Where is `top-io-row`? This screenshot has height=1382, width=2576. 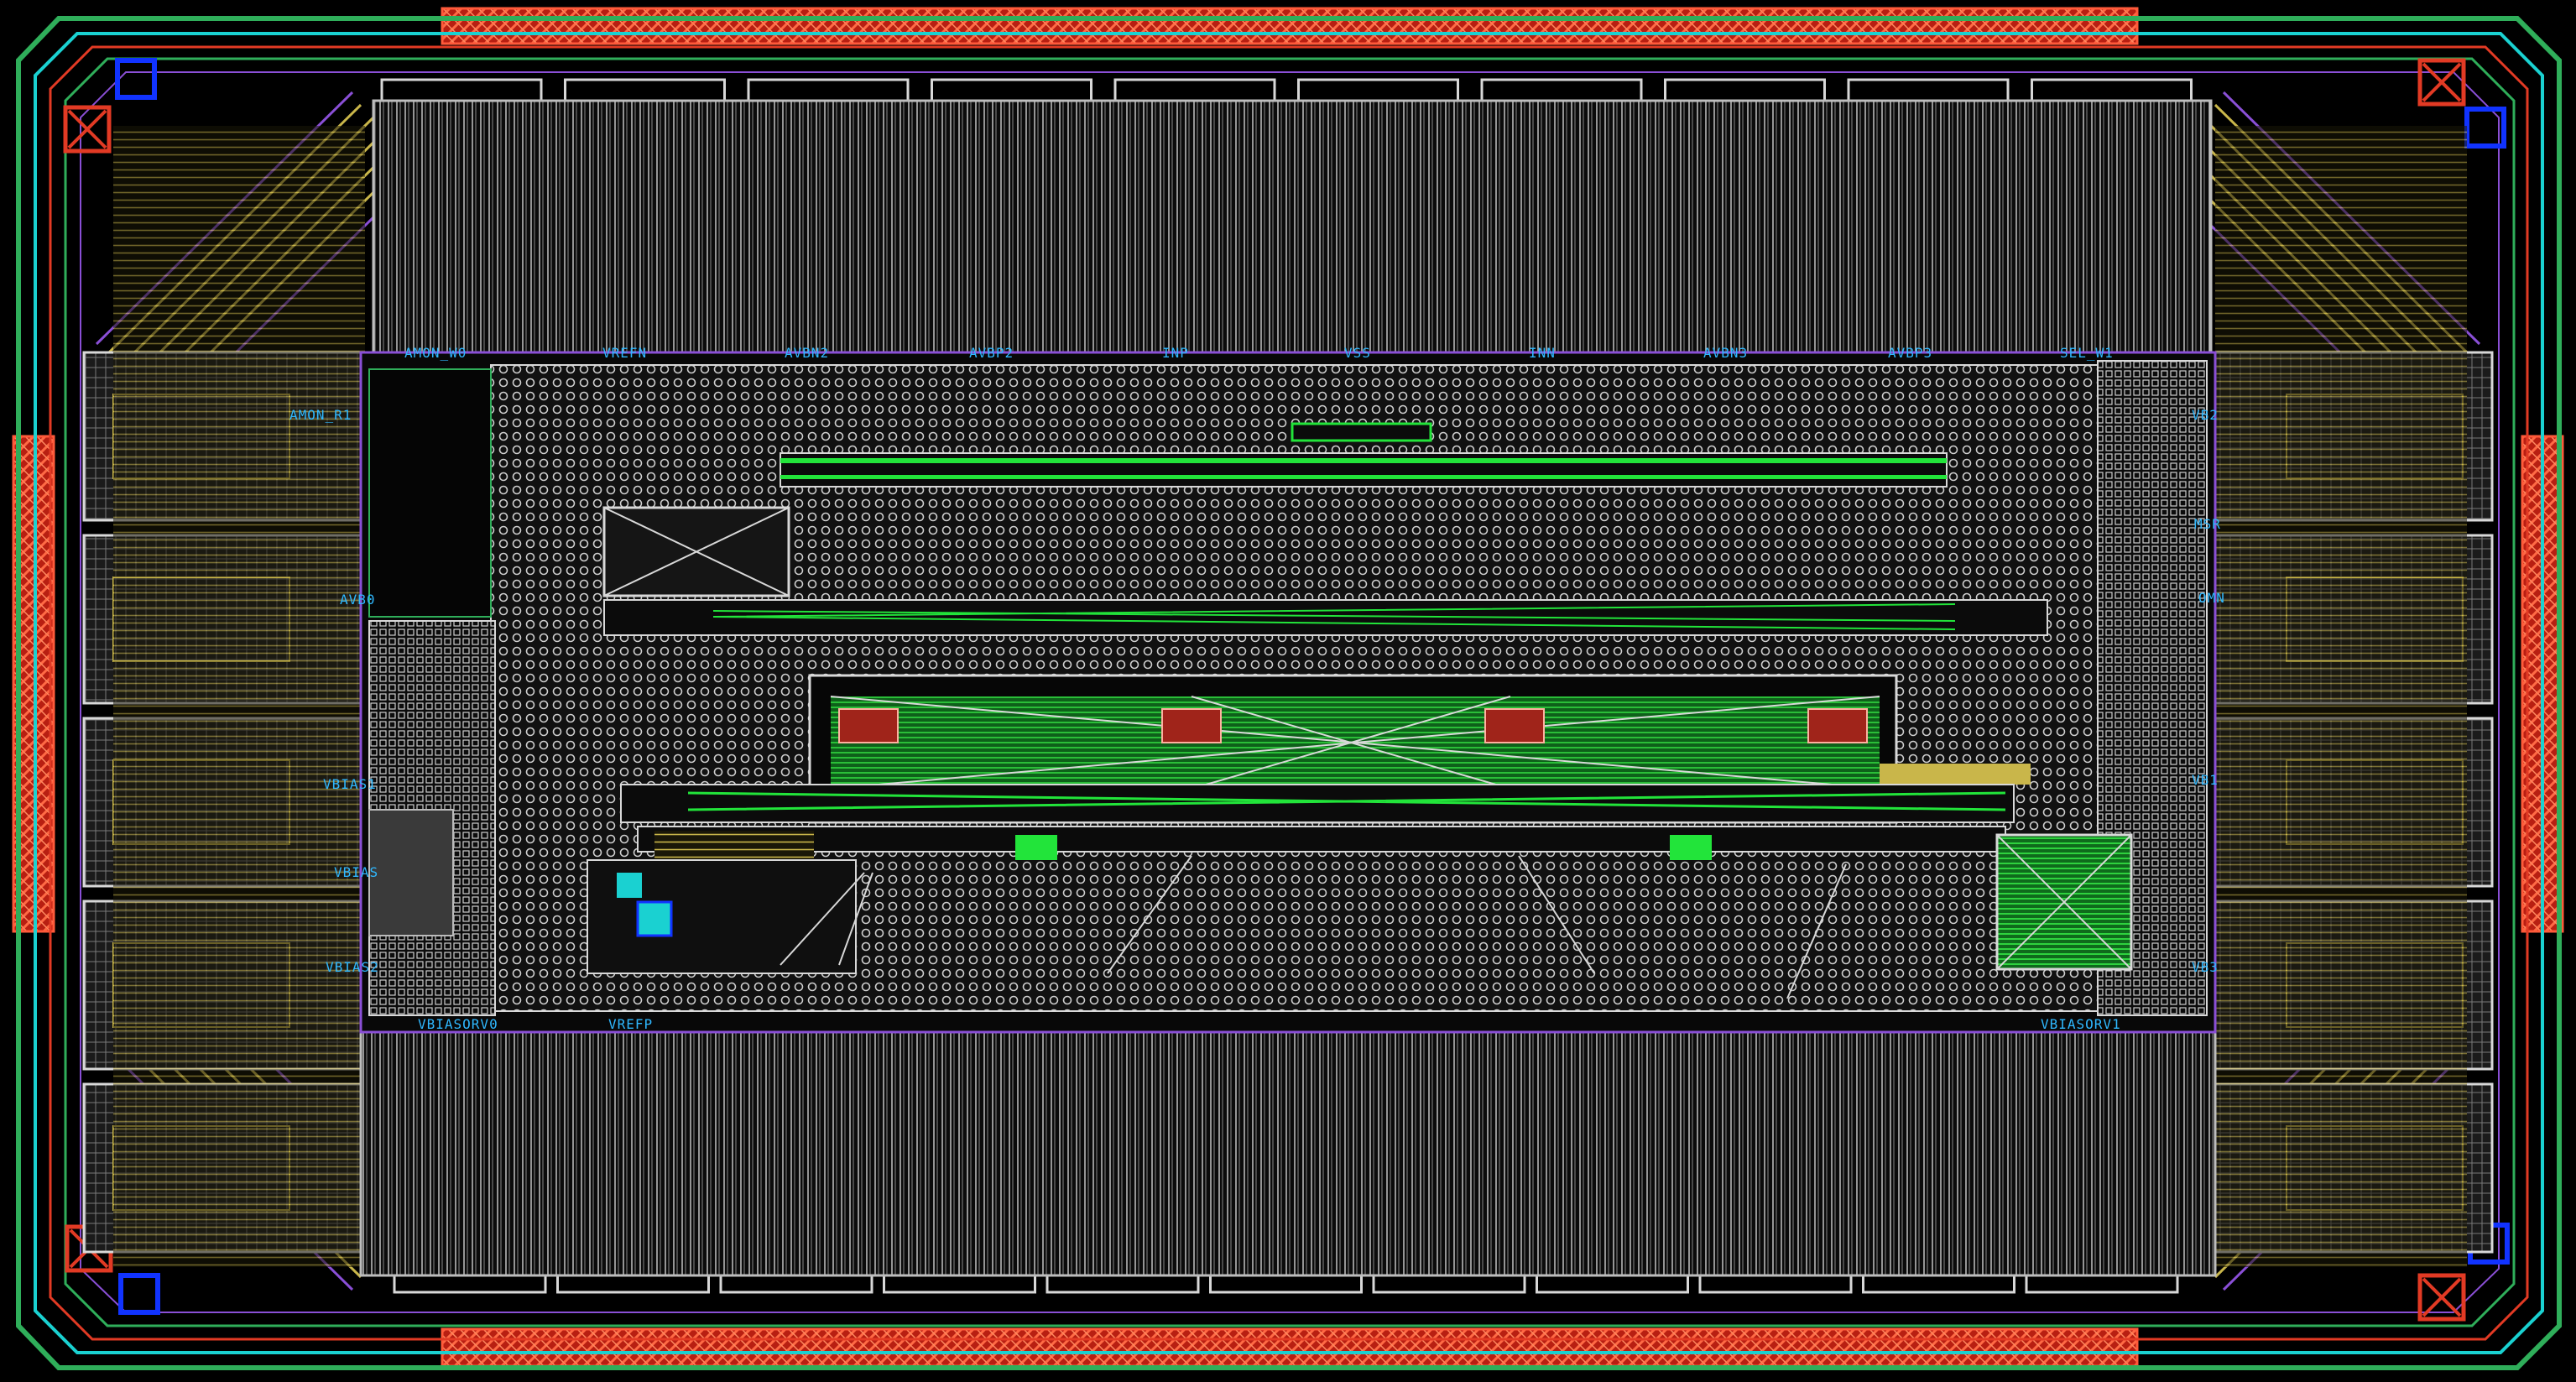
top-io-row is located at coordinates (1292, 227).